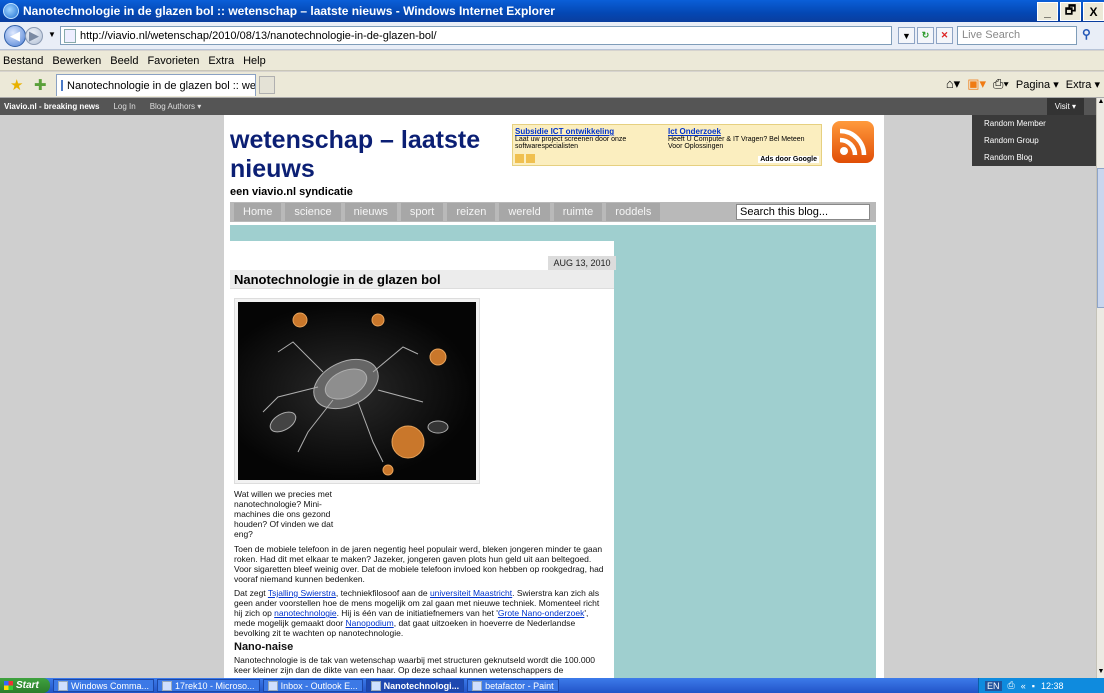 The image size is (1104, 693). What do you see at coordinates (925, 35) in the screenshot?
I see `refresh-icon: ↻` at bounding box center [925, 35].